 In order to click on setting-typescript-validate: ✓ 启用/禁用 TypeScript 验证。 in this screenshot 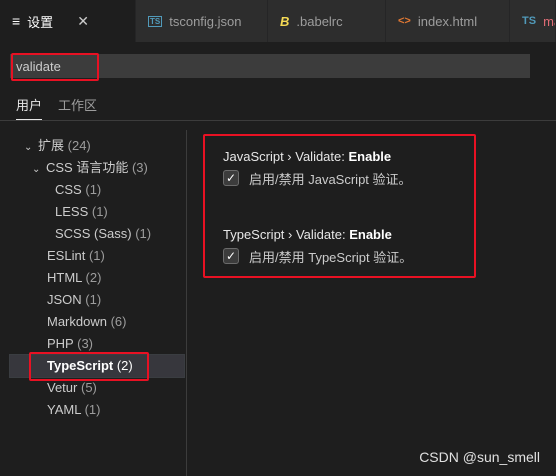, I will do `click(317, 256)`.